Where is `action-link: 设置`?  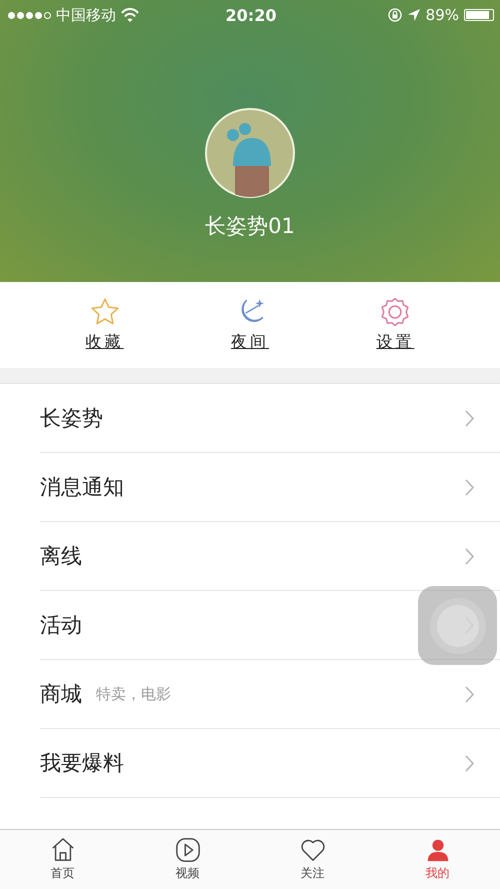 action-link: 设置 is located at coordinates (395, 342).